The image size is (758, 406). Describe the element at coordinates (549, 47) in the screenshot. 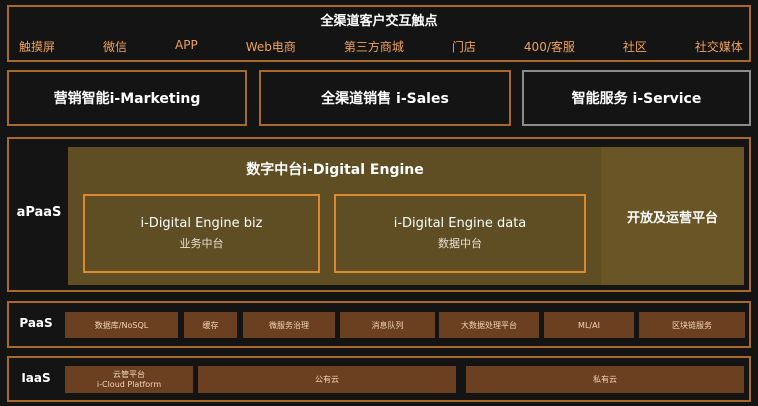

I see `touchpoint-item: 400/客服` at that location.